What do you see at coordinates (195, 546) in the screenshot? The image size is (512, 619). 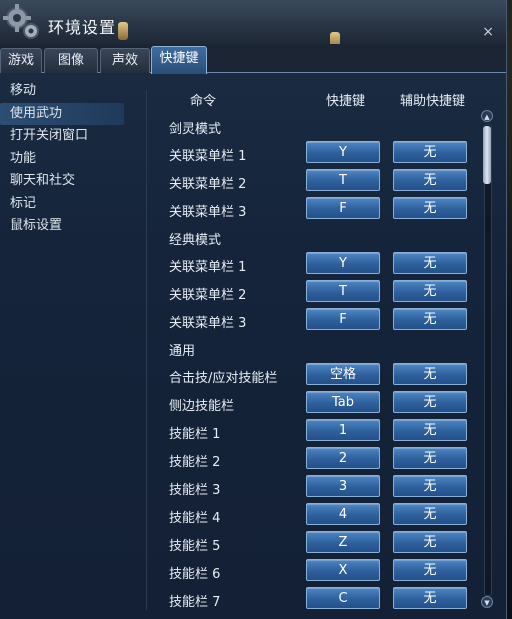 I see `row-label: 技能栏 5` at bounding box center [195, 546].